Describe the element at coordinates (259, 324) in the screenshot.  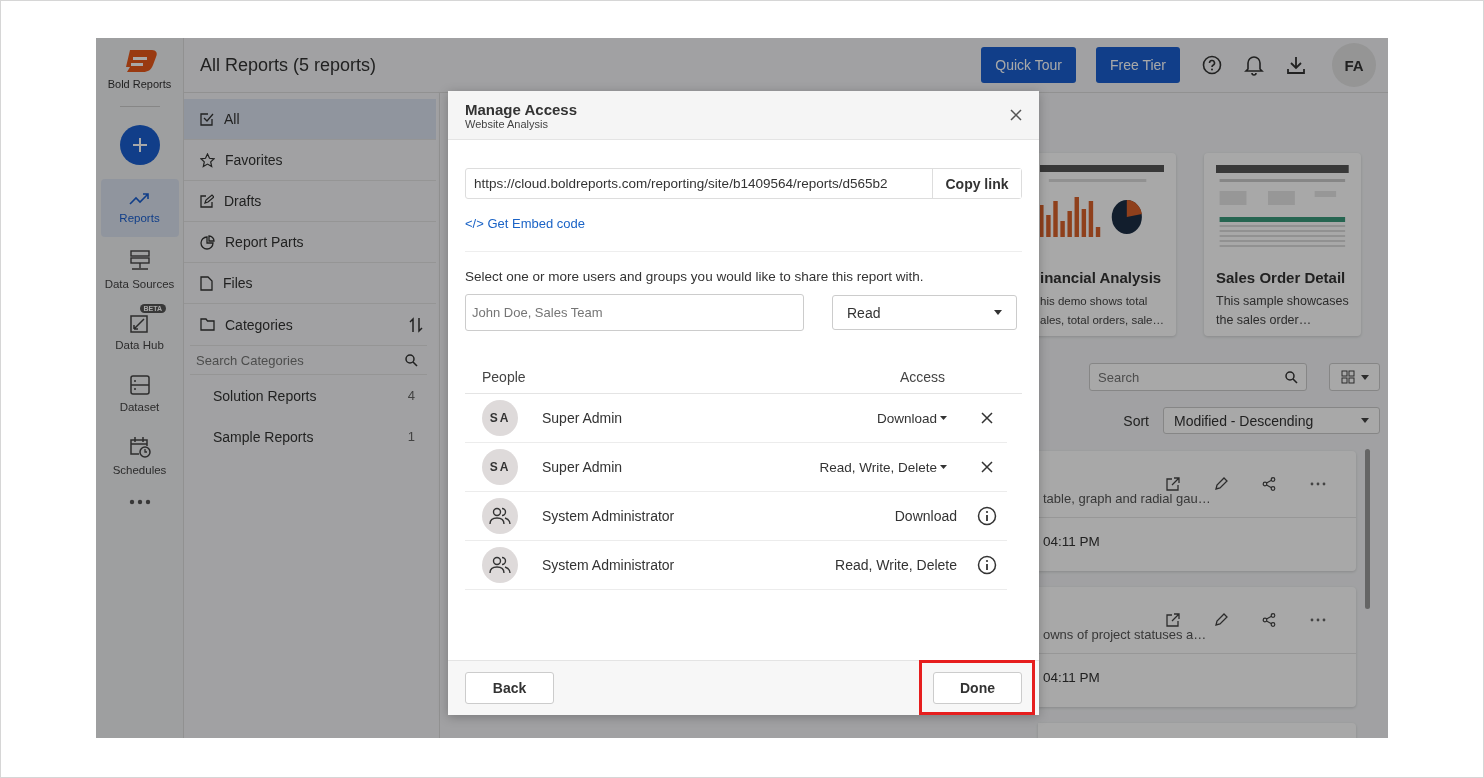
I see `categories-label: Categories` at that location.